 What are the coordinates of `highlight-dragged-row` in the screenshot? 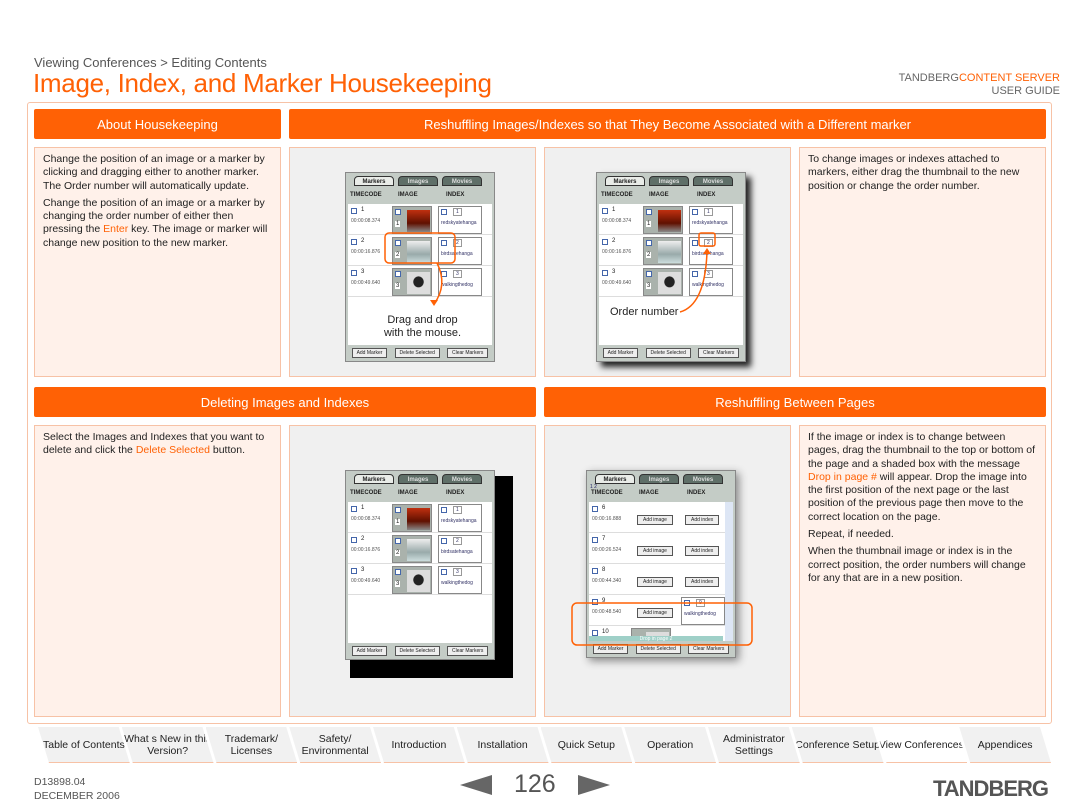 It's located at (420, 248).